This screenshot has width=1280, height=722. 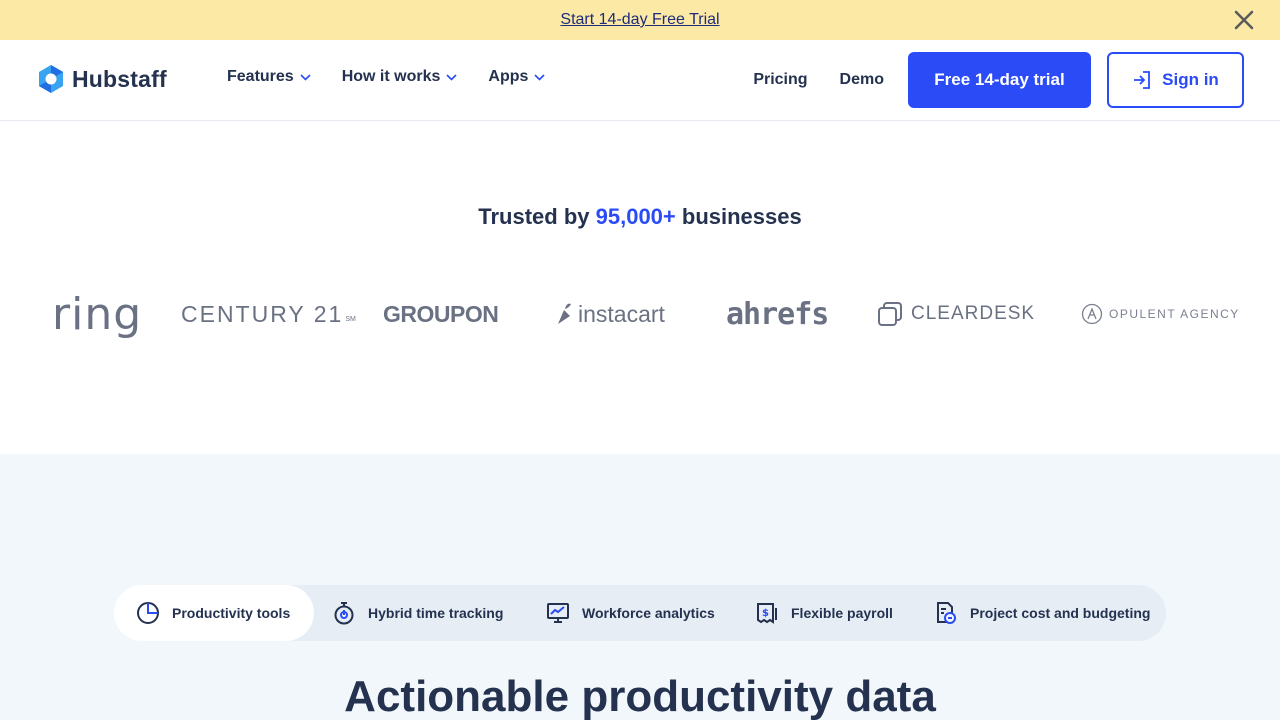 I want to click on ahrefs-logo-text: ahrefs, so click(x=777, y=314).